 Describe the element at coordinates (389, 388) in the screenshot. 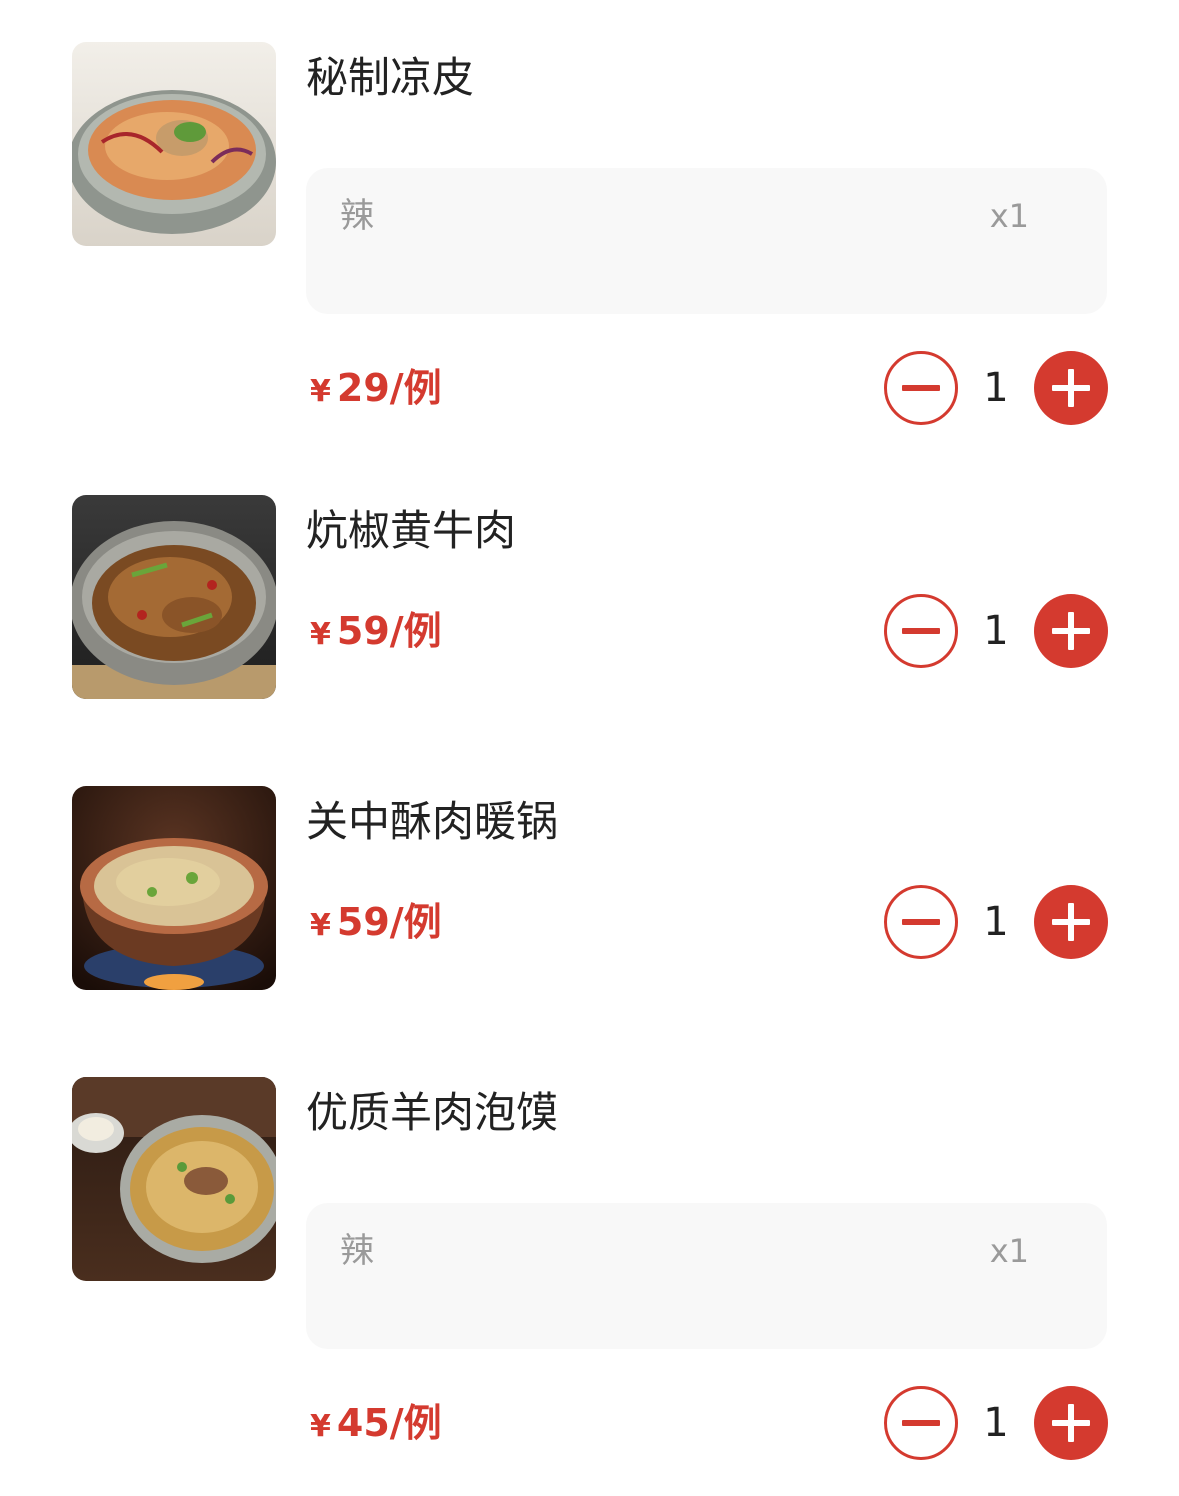

I see `price-value: 29/例` at that location.